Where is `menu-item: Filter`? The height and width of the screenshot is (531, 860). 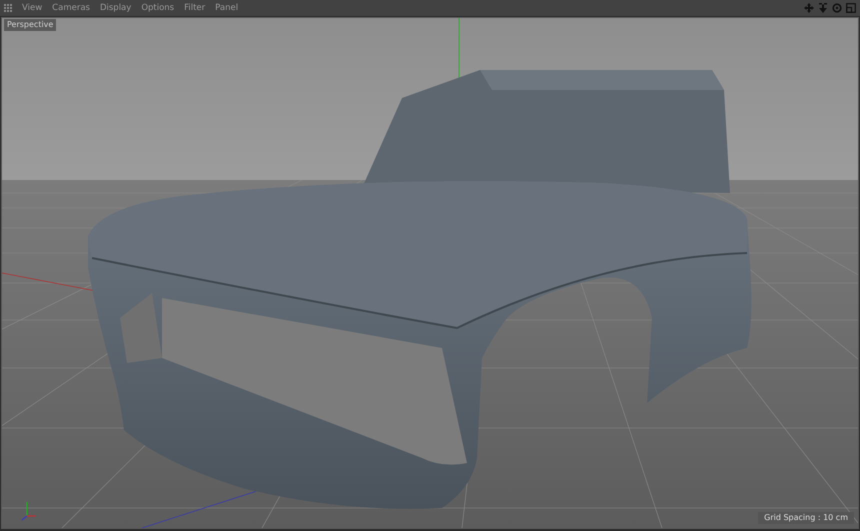
menu-item: Filter is located at coordinates (194, 8).